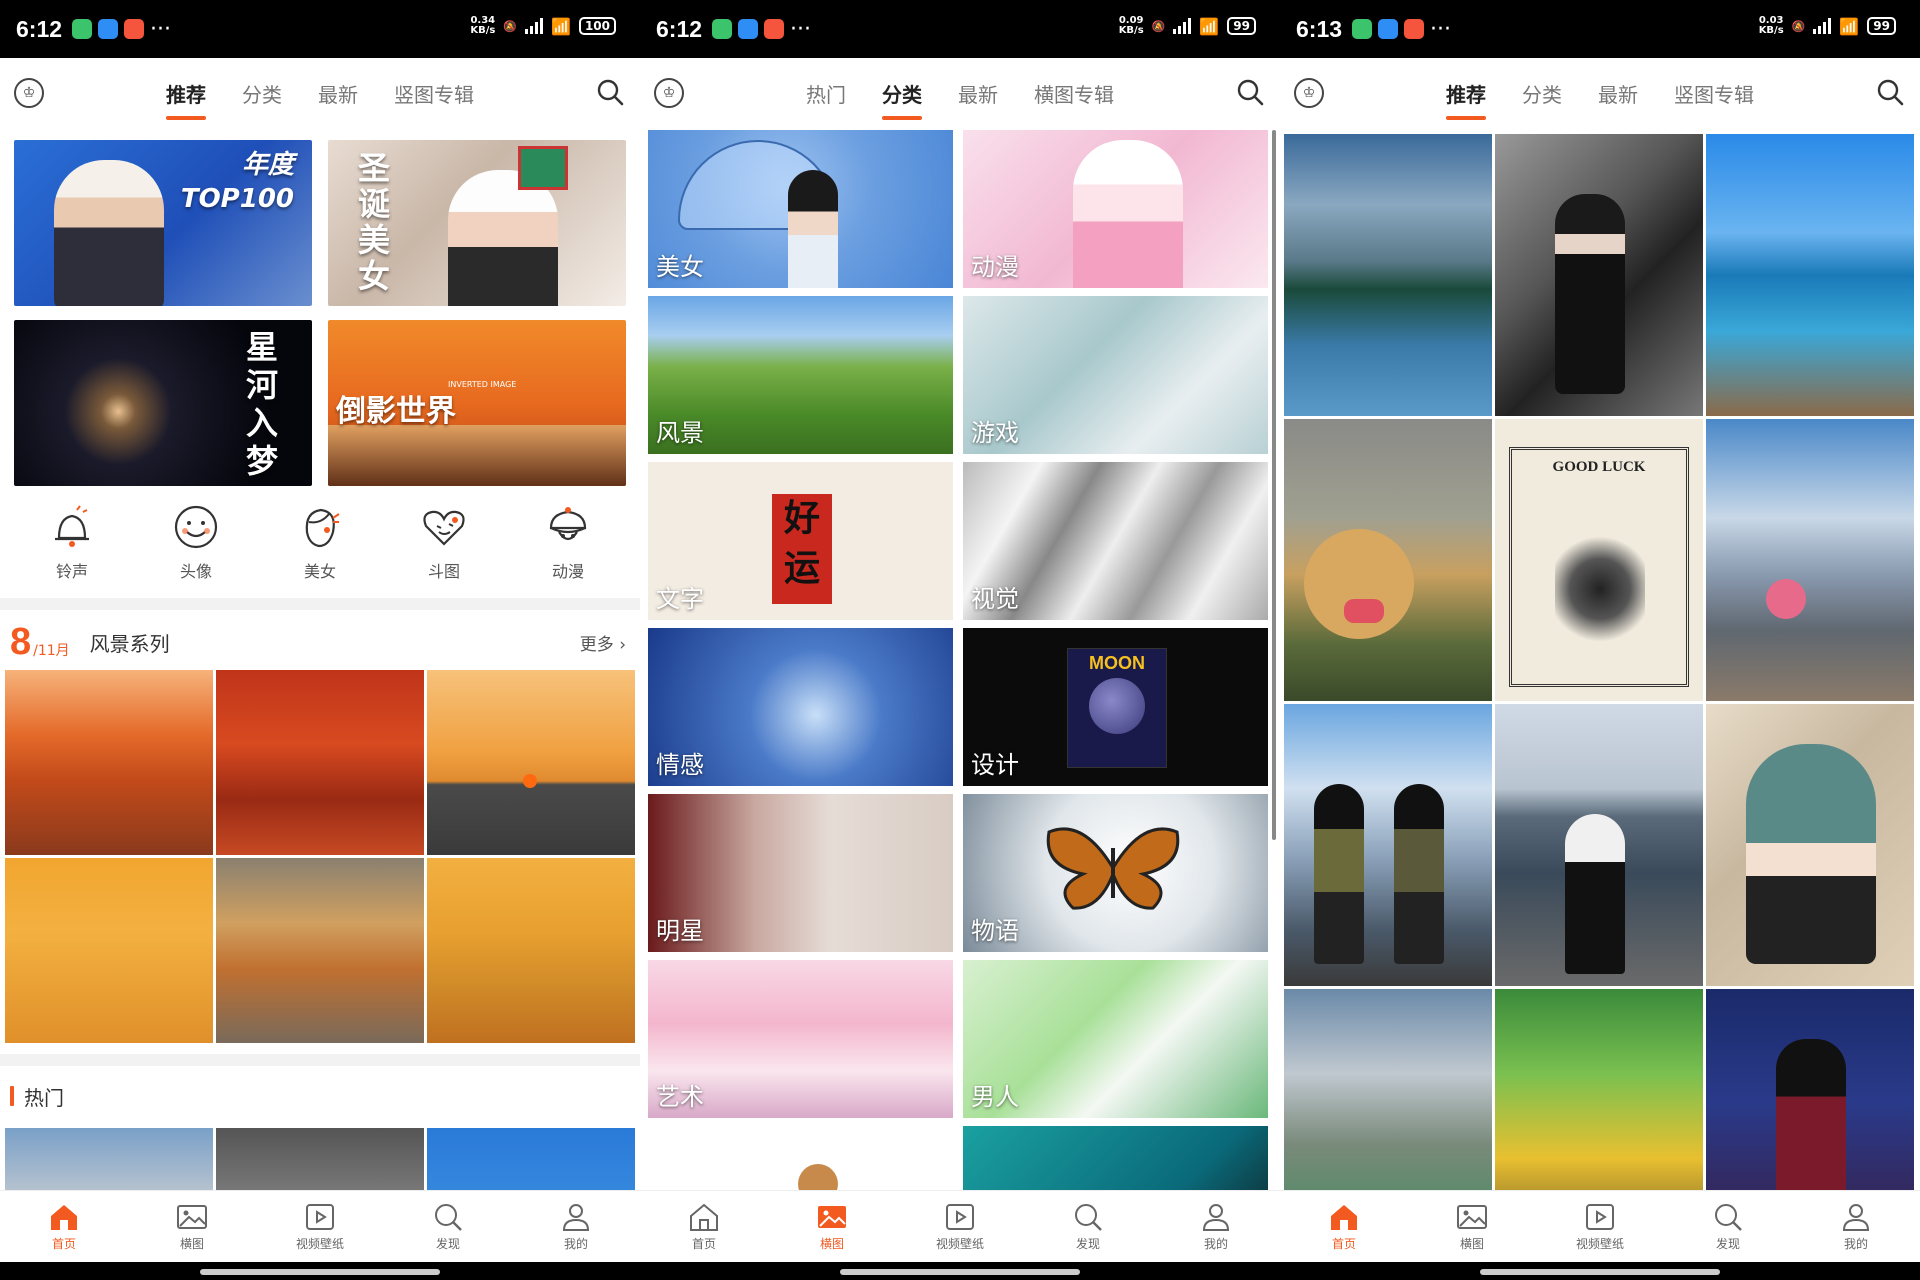 The image size is (1920, 1280). I want to click on series-header: 8 /11月 风景系列 更多 ›, so click(320, 642).